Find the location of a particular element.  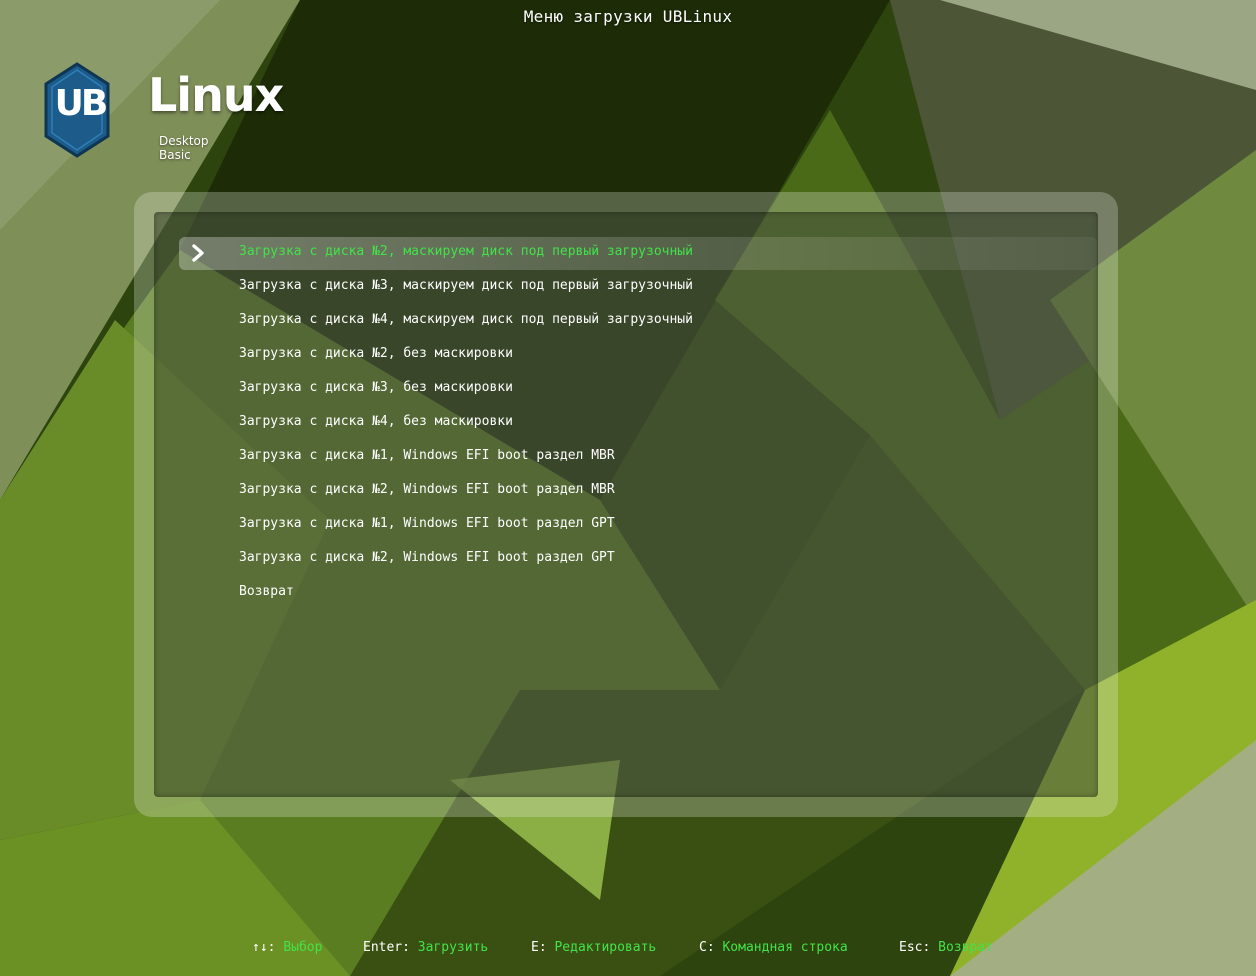

hint-boot: Enter: Загрузить is located at coordinates (425, 948).